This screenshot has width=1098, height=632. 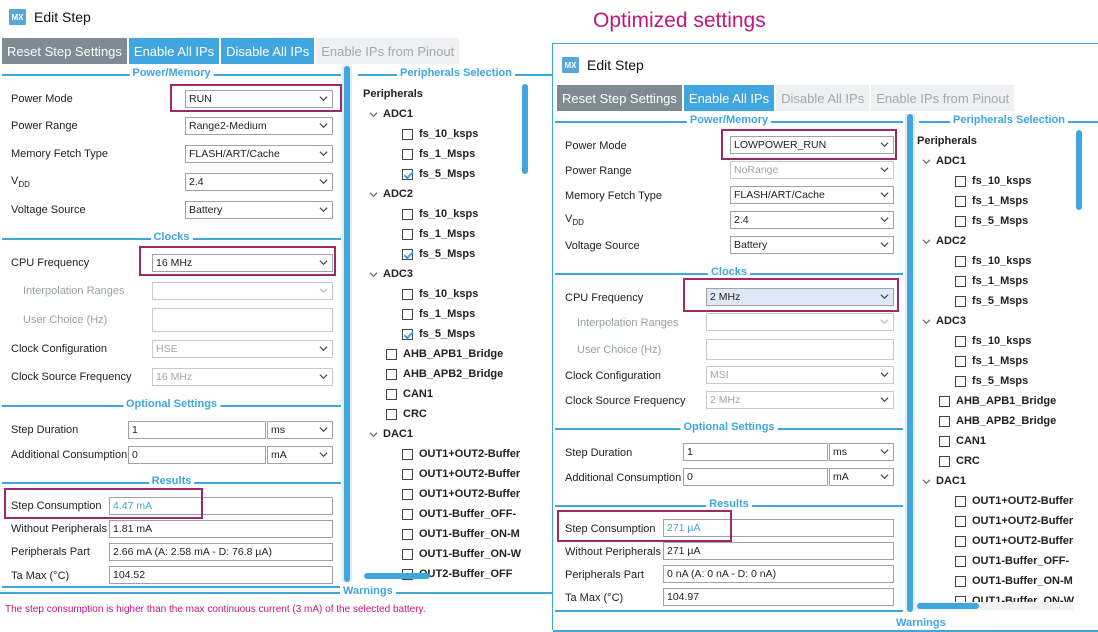 What do you see at coordinates (467, 514) in the screenshot?
I see `tree-item-label: OUT1-Buffer_OFF-` at bounding box center [467, 514].